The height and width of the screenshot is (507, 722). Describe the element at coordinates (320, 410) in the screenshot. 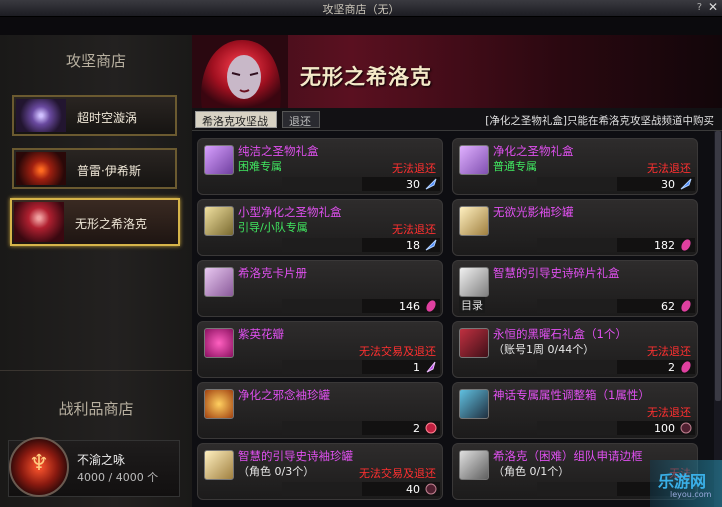

I see `shop-item-evil-thought-jar: 净化之邪念袖珍罐 2` at that location.